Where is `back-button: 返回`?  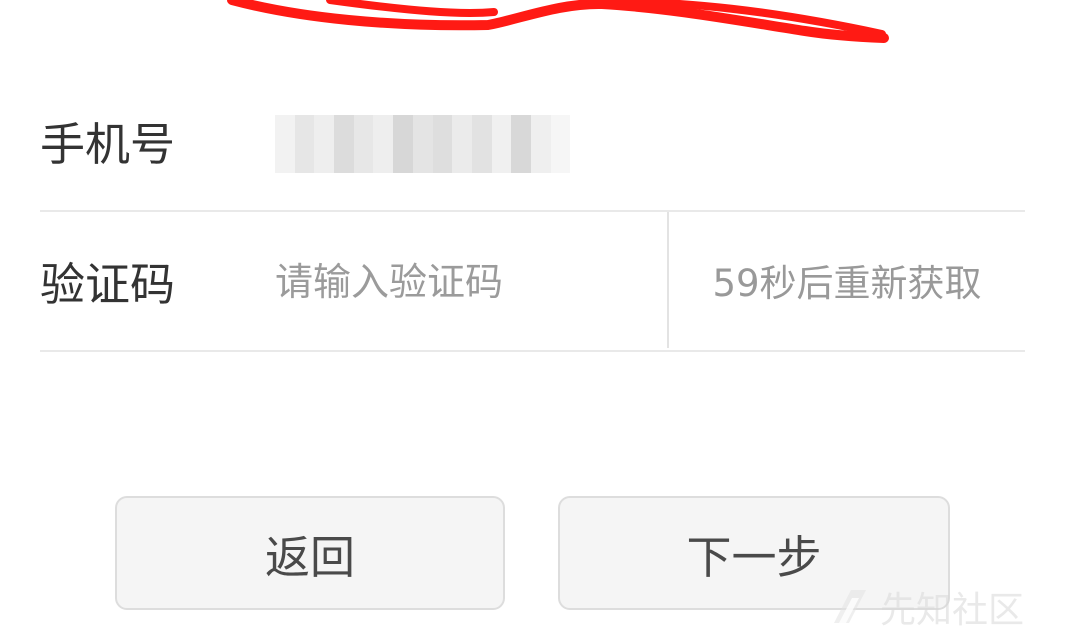
back-button: 返回 is located at coordinates (310, 553).